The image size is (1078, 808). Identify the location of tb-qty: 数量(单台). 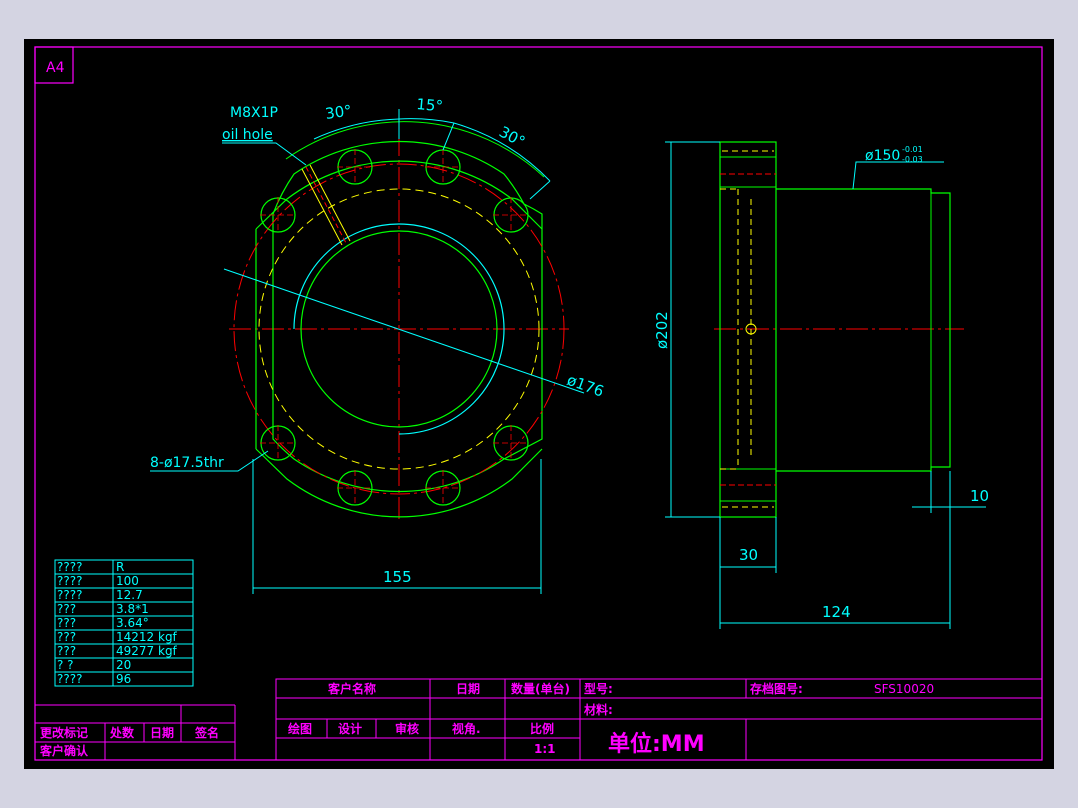
(540, 688).